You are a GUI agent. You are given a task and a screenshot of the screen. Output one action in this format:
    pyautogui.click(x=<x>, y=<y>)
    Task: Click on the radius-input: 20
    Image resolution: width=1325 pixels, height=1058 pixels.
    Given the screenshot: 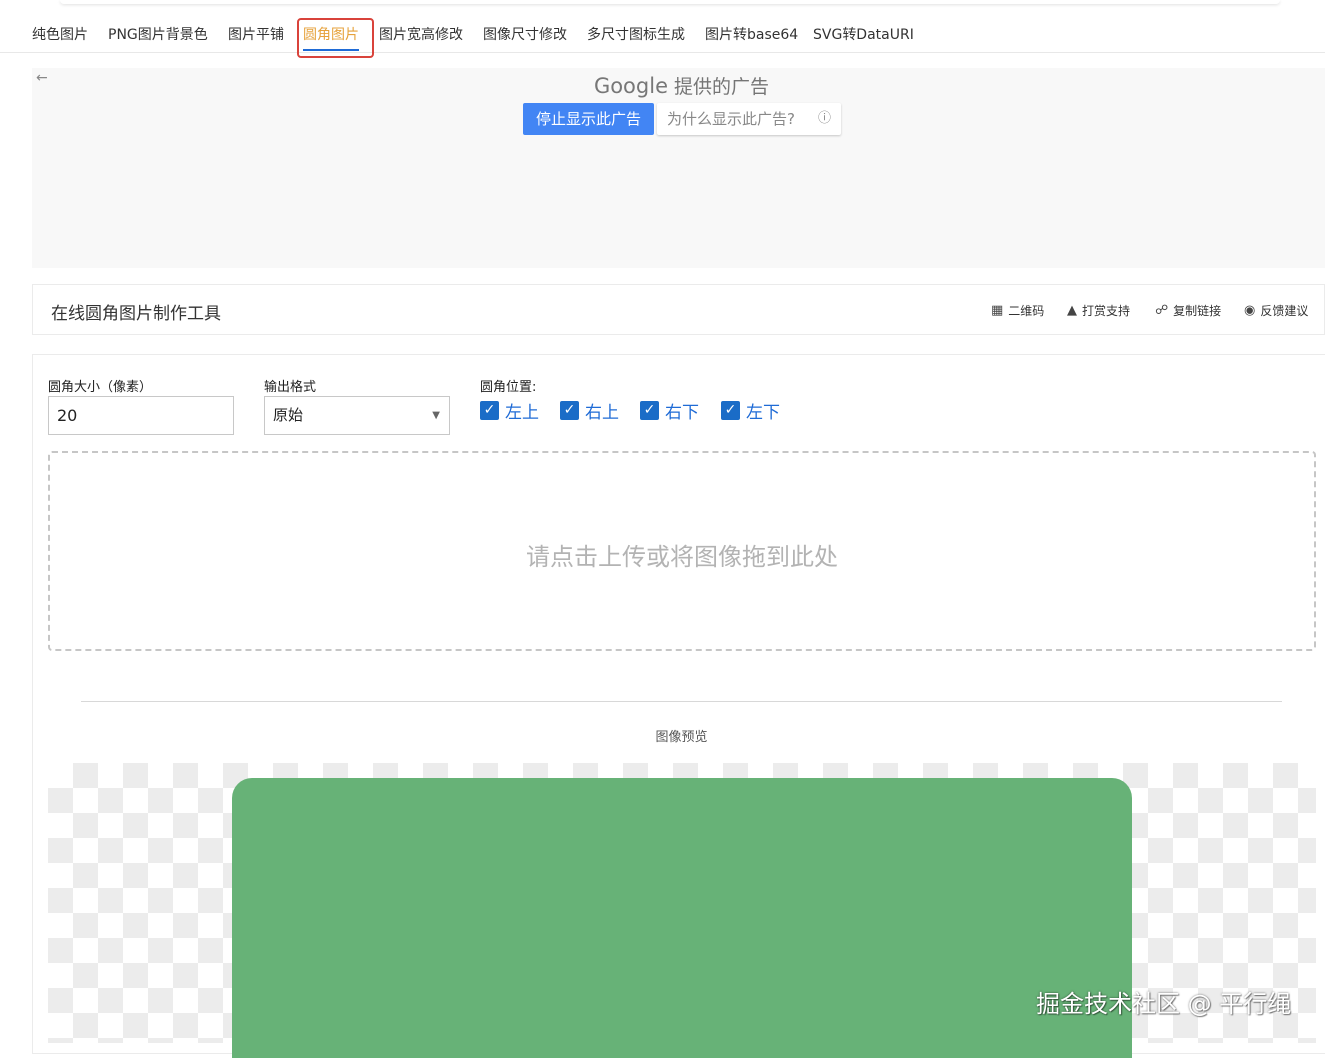 What is the action you would take?
    pyautogui.click(x=141, y=415)
    